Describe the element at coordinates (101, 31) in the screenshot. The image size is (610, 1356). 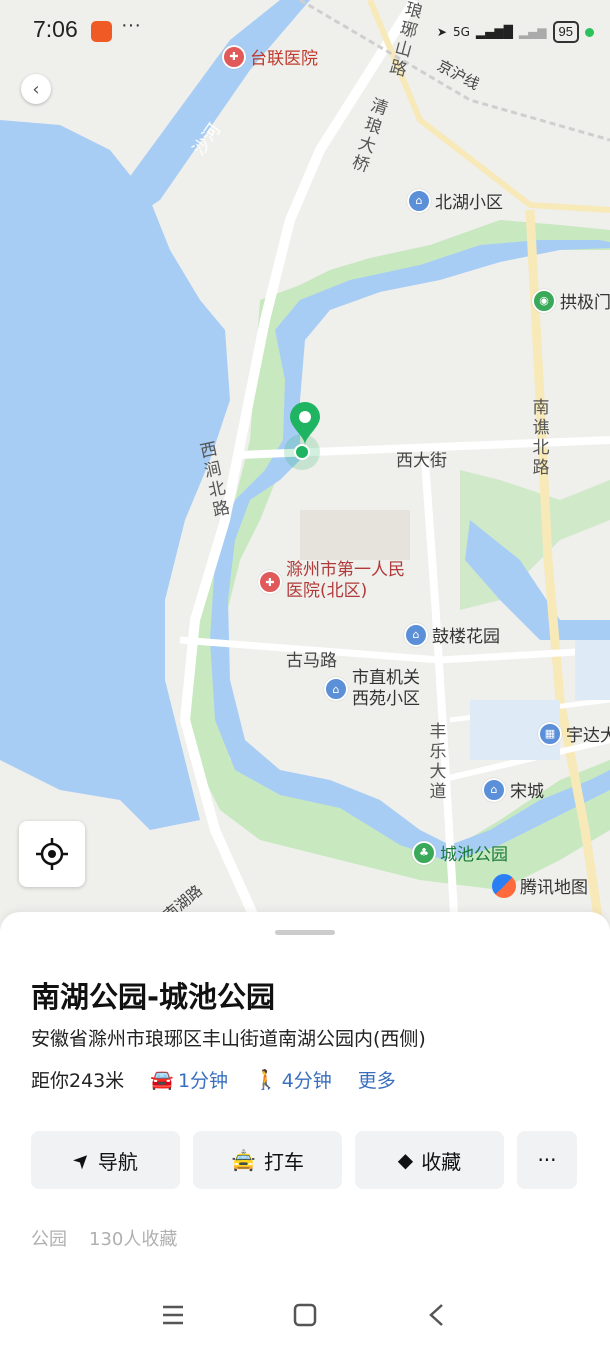
I see `app-notification-icon` at that location.